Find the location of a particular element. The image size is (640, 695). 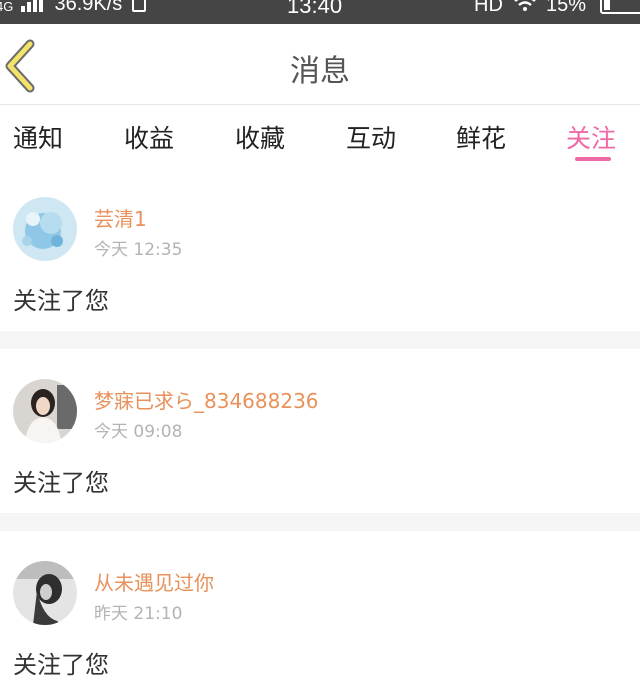

page-title: 消息 is located at coordinates (320, 71).